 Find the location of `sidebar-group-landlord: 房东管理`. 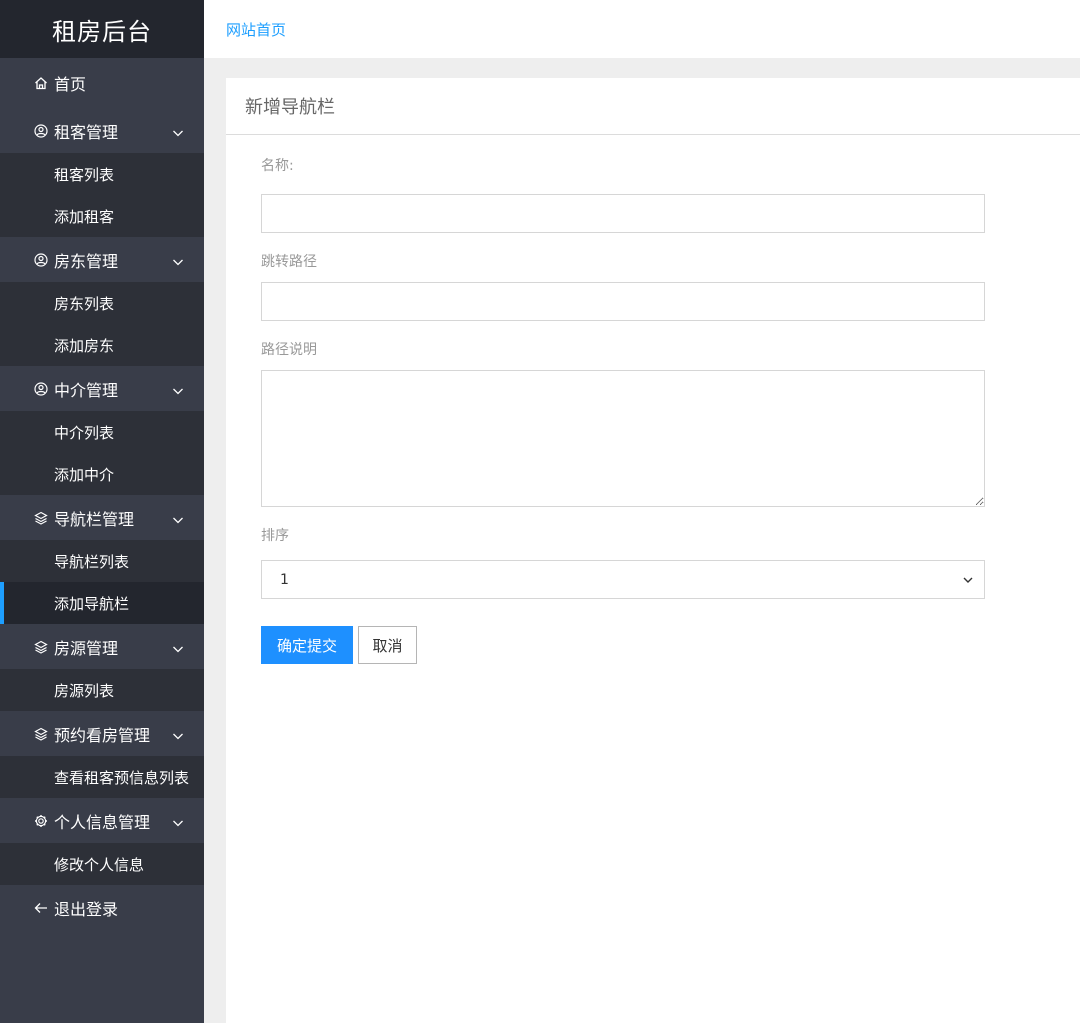

sidebar-group-landlord: 房东管理 is located at coordinates (102, 259).